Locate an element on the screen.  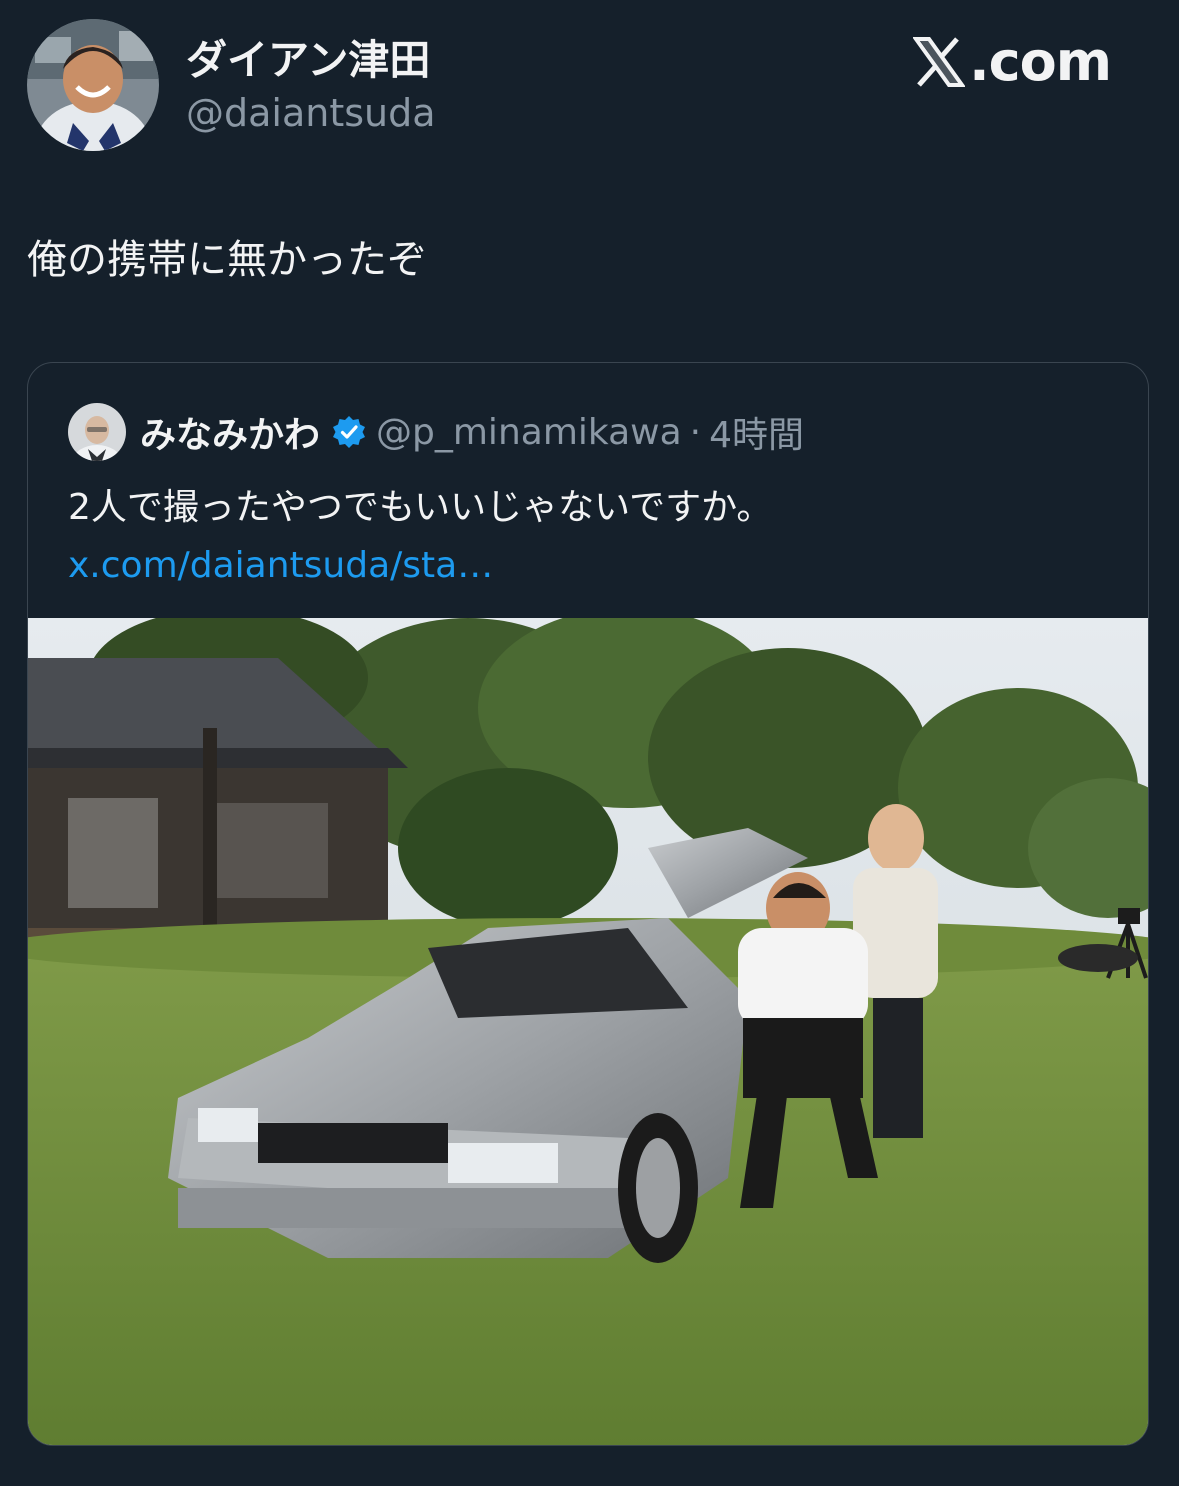
author-handle: @daiantsuda is located at coordinates (311, 113).